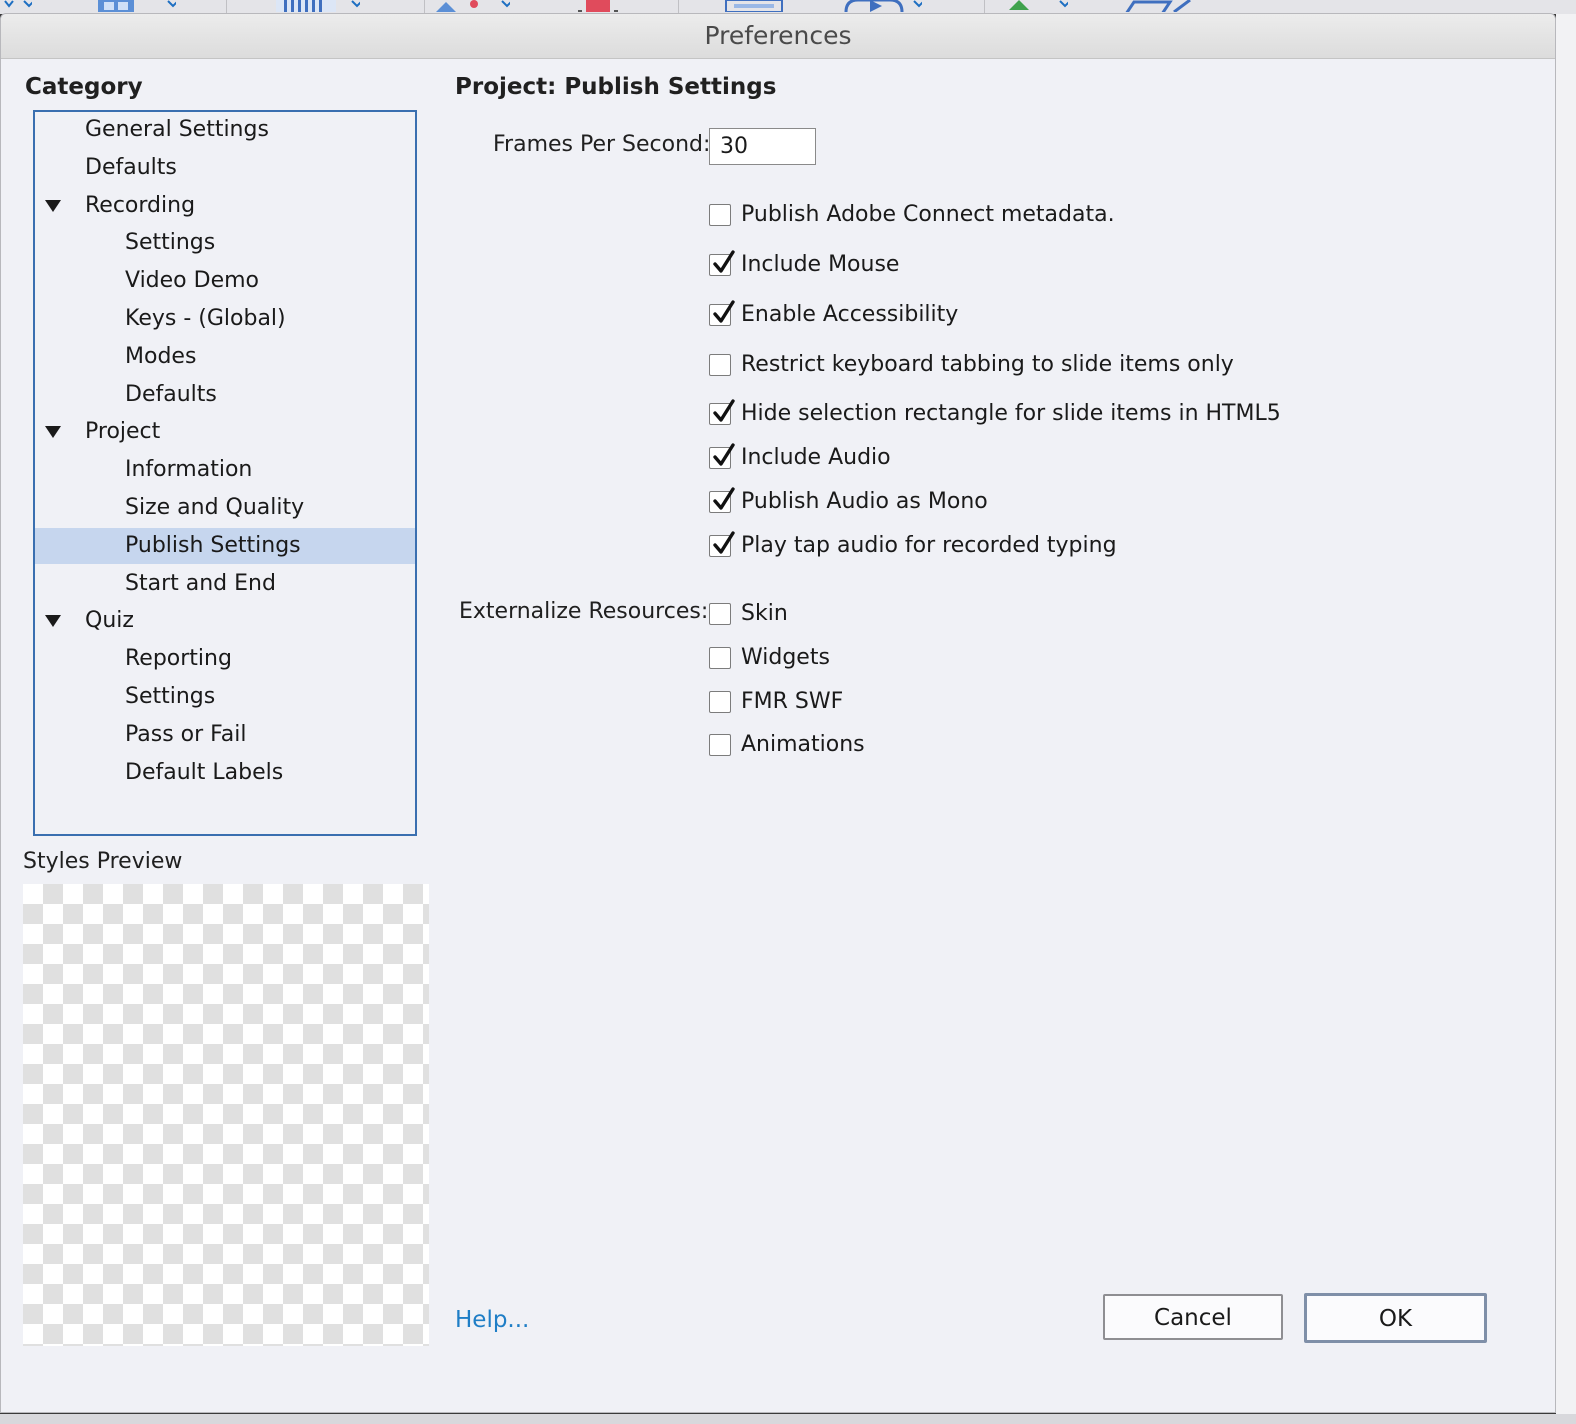 This screenshot has height=1424, width=1576. Describe the element at coordinates (205, 318) in the screenshot. I see `tree-item-label: Keys - (Global)` at that location.